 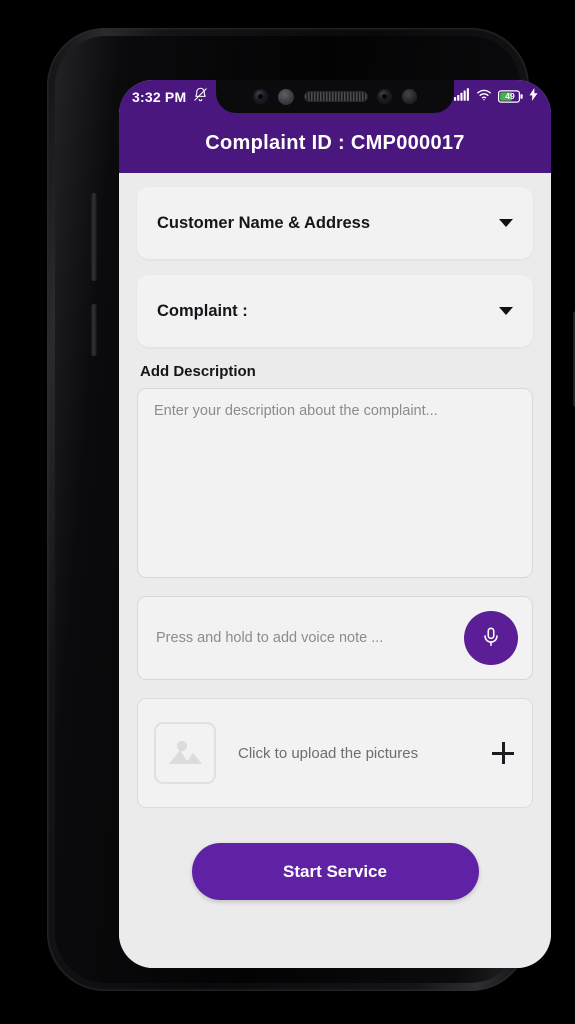 I want to click on microphone-icon, so click(x=491, y=638).